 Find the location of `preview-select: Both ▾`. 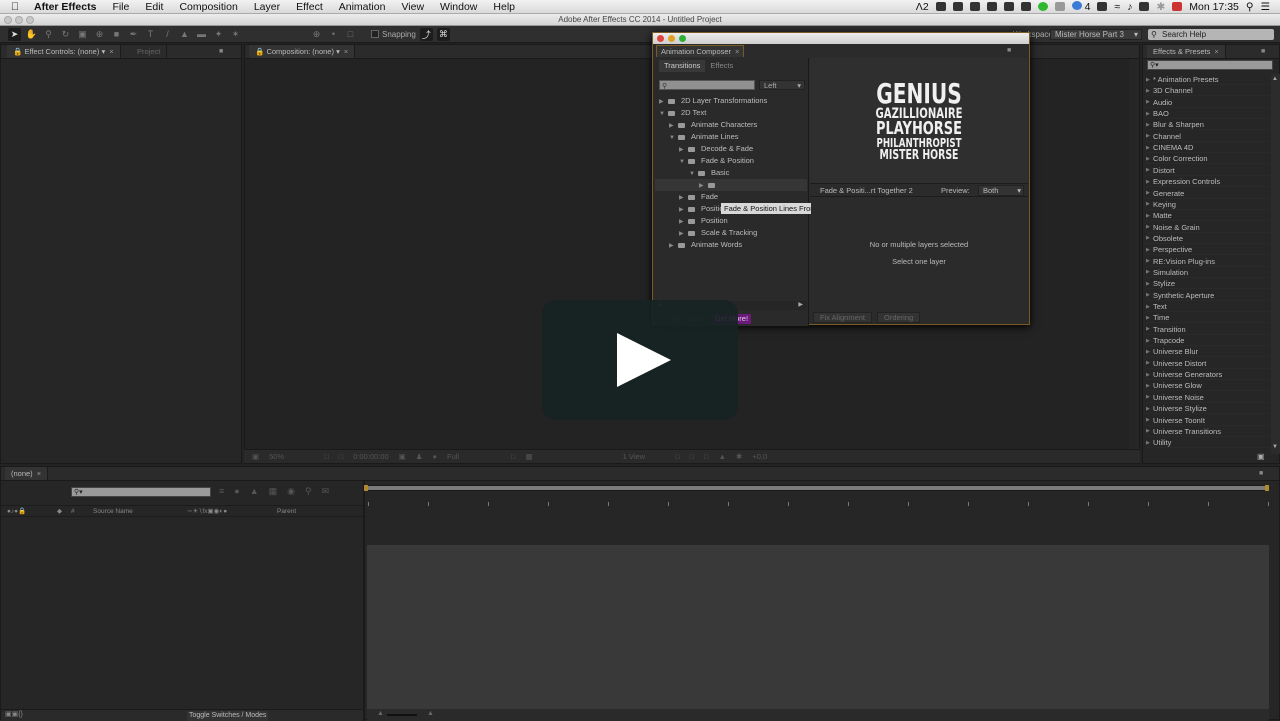

preview-select: Both ▾ is located at coordinates (1001, 190).